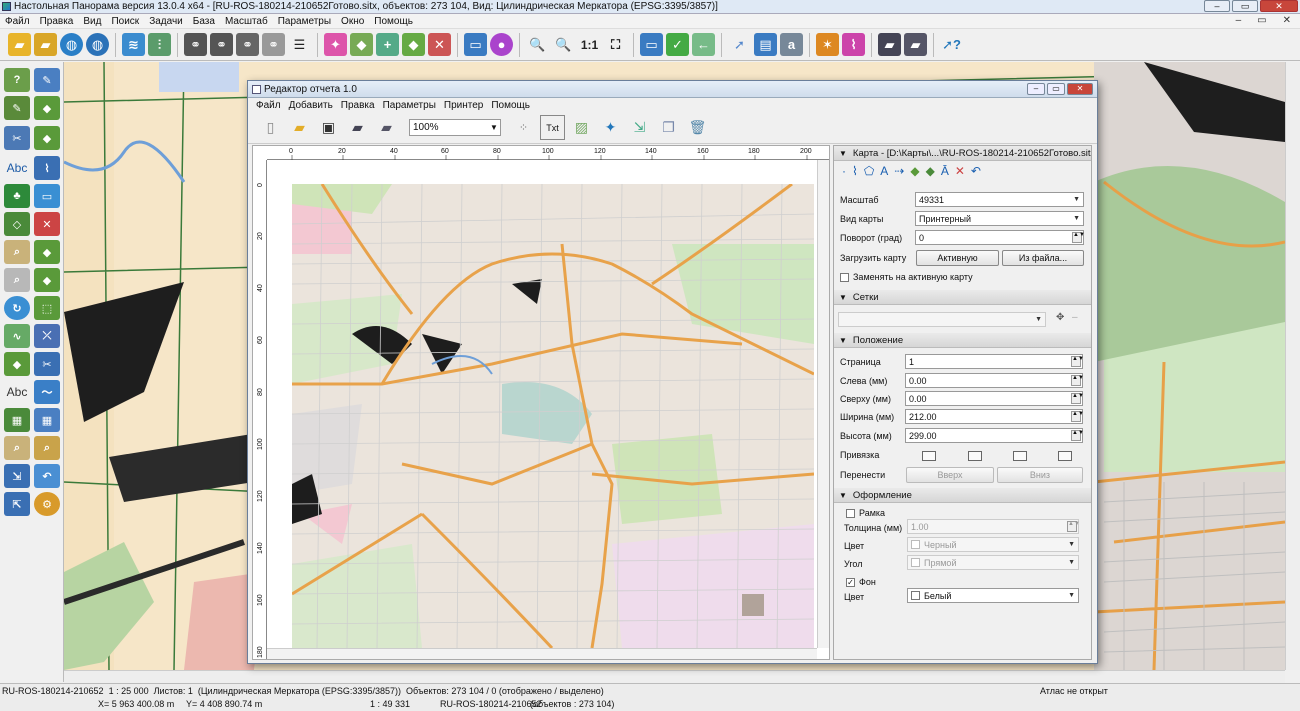 This screenshot has height=711, width=1300. Describe the element at coordinates (221, 44) in the screenshot. I see `binoculars-text-icon: ⚭` at that location.